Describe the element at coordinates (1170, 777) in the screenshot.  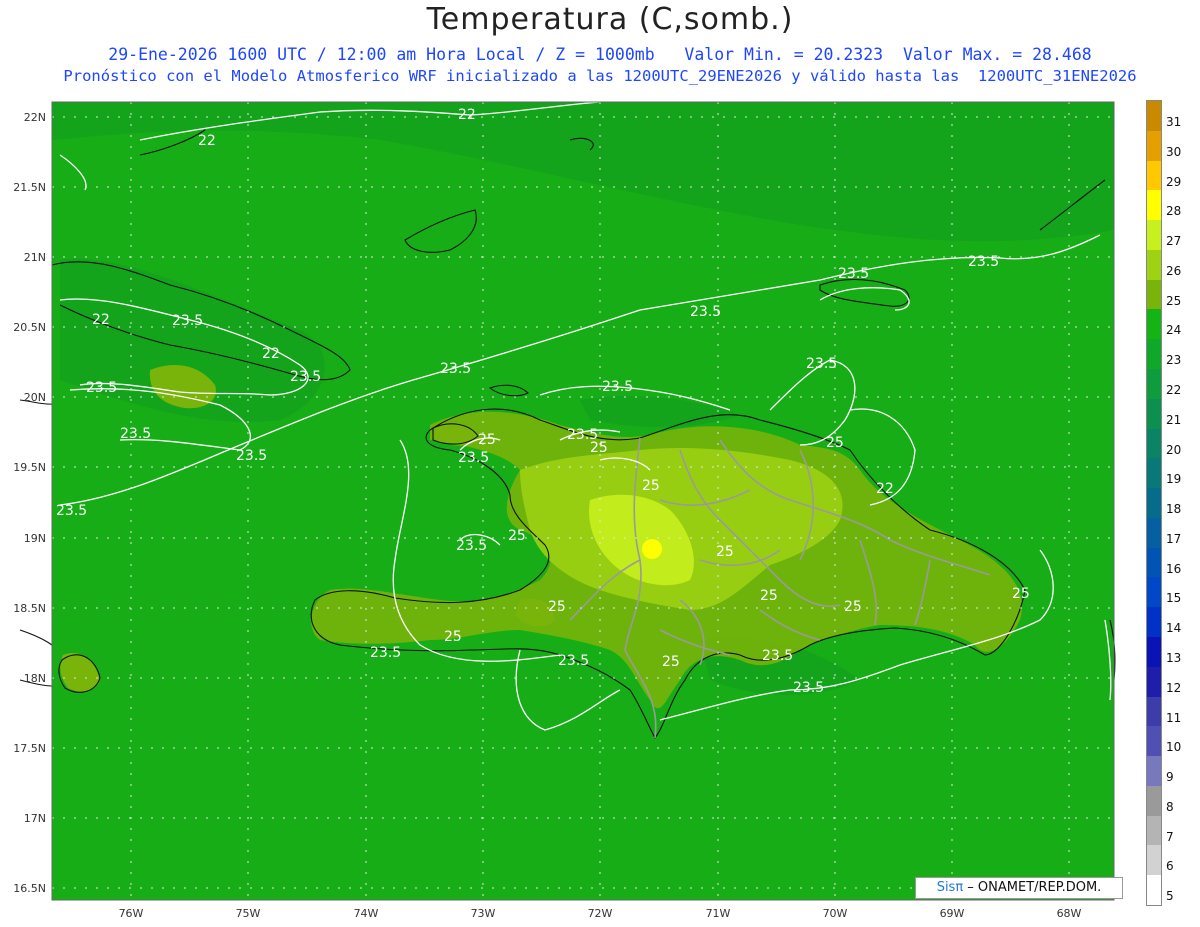
I see `colorbar-label: 9` at that location.